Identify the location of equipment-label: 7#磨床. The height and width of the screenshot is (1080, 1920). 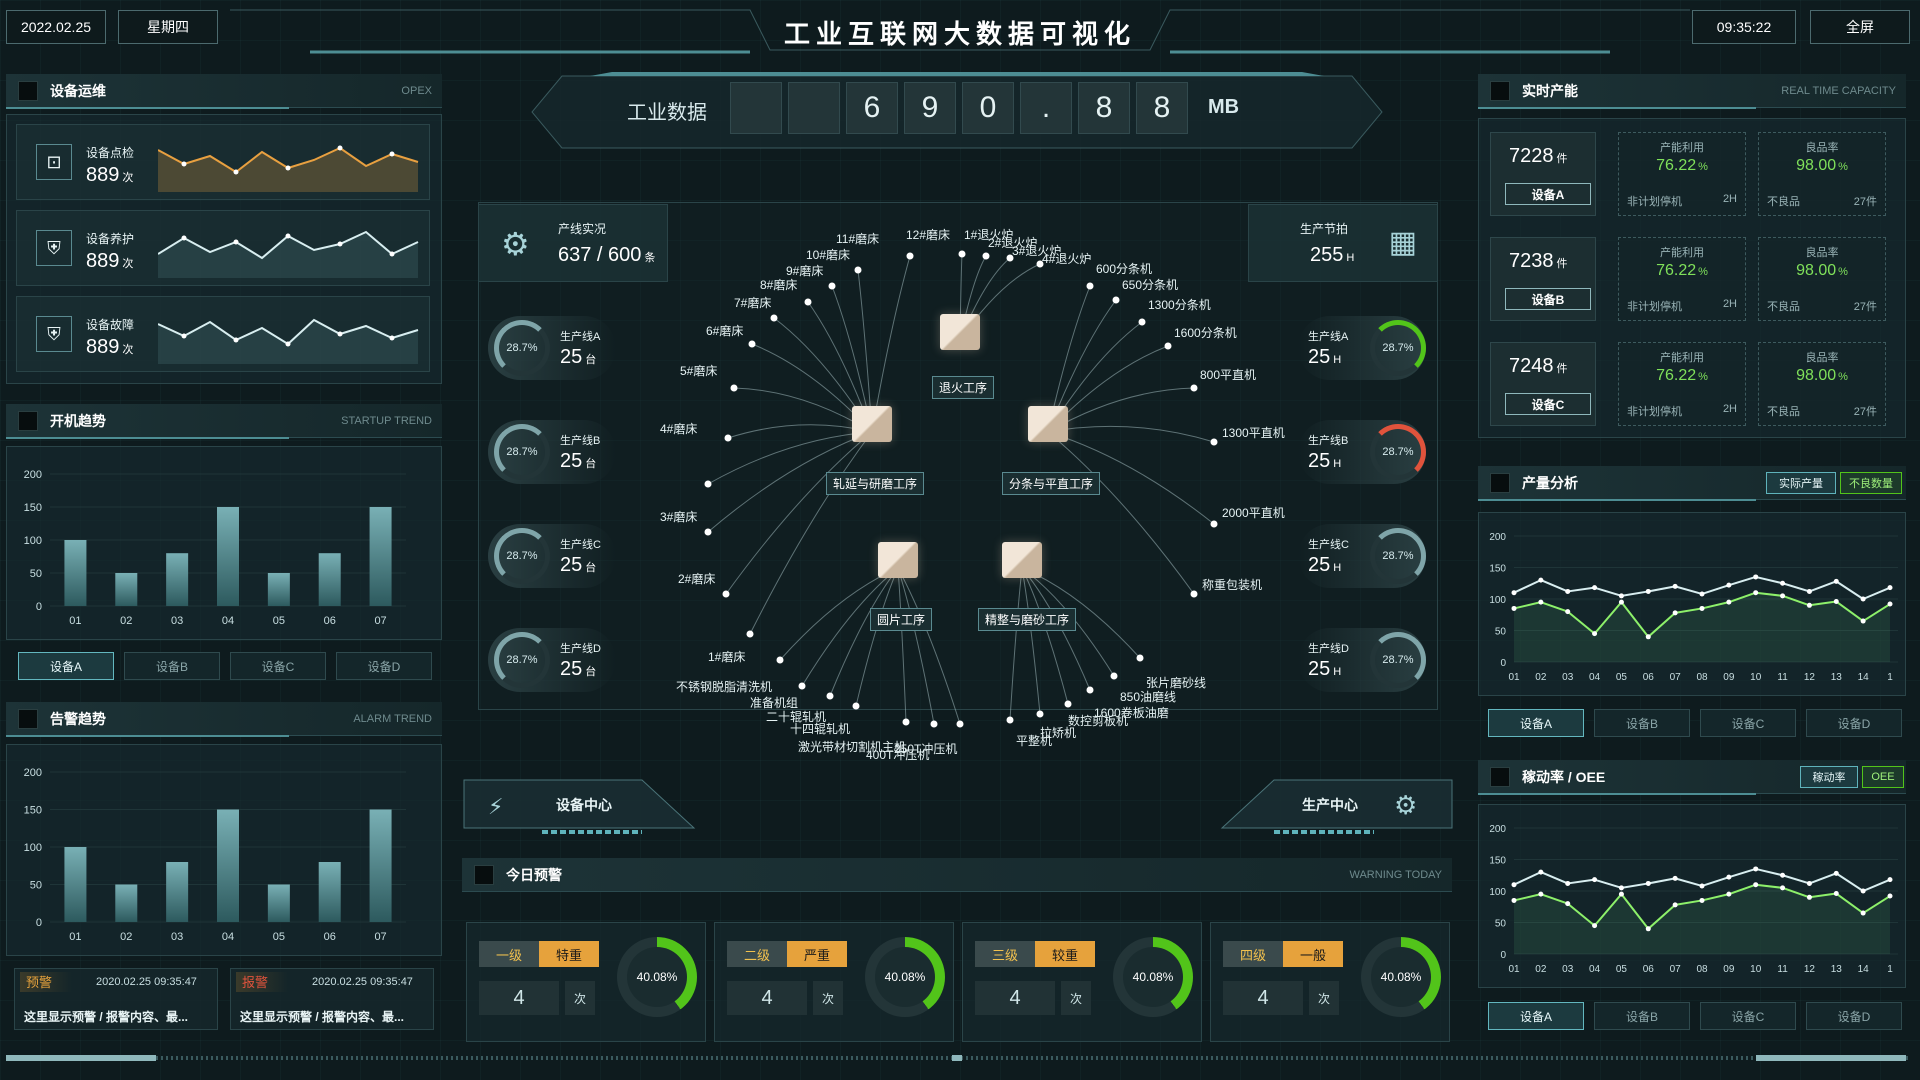
(752, 302).